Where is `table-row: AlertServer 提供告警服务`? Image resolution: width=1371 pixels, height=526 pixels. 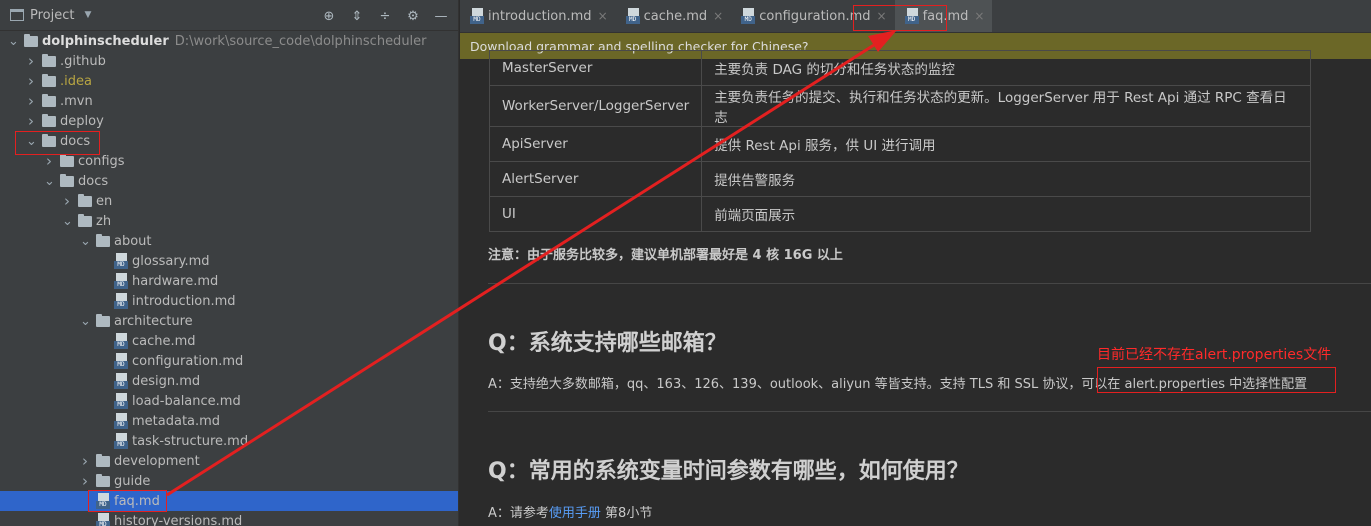
table-row: AlertServer 提供告警服务 is located at coordinates (899, 179).